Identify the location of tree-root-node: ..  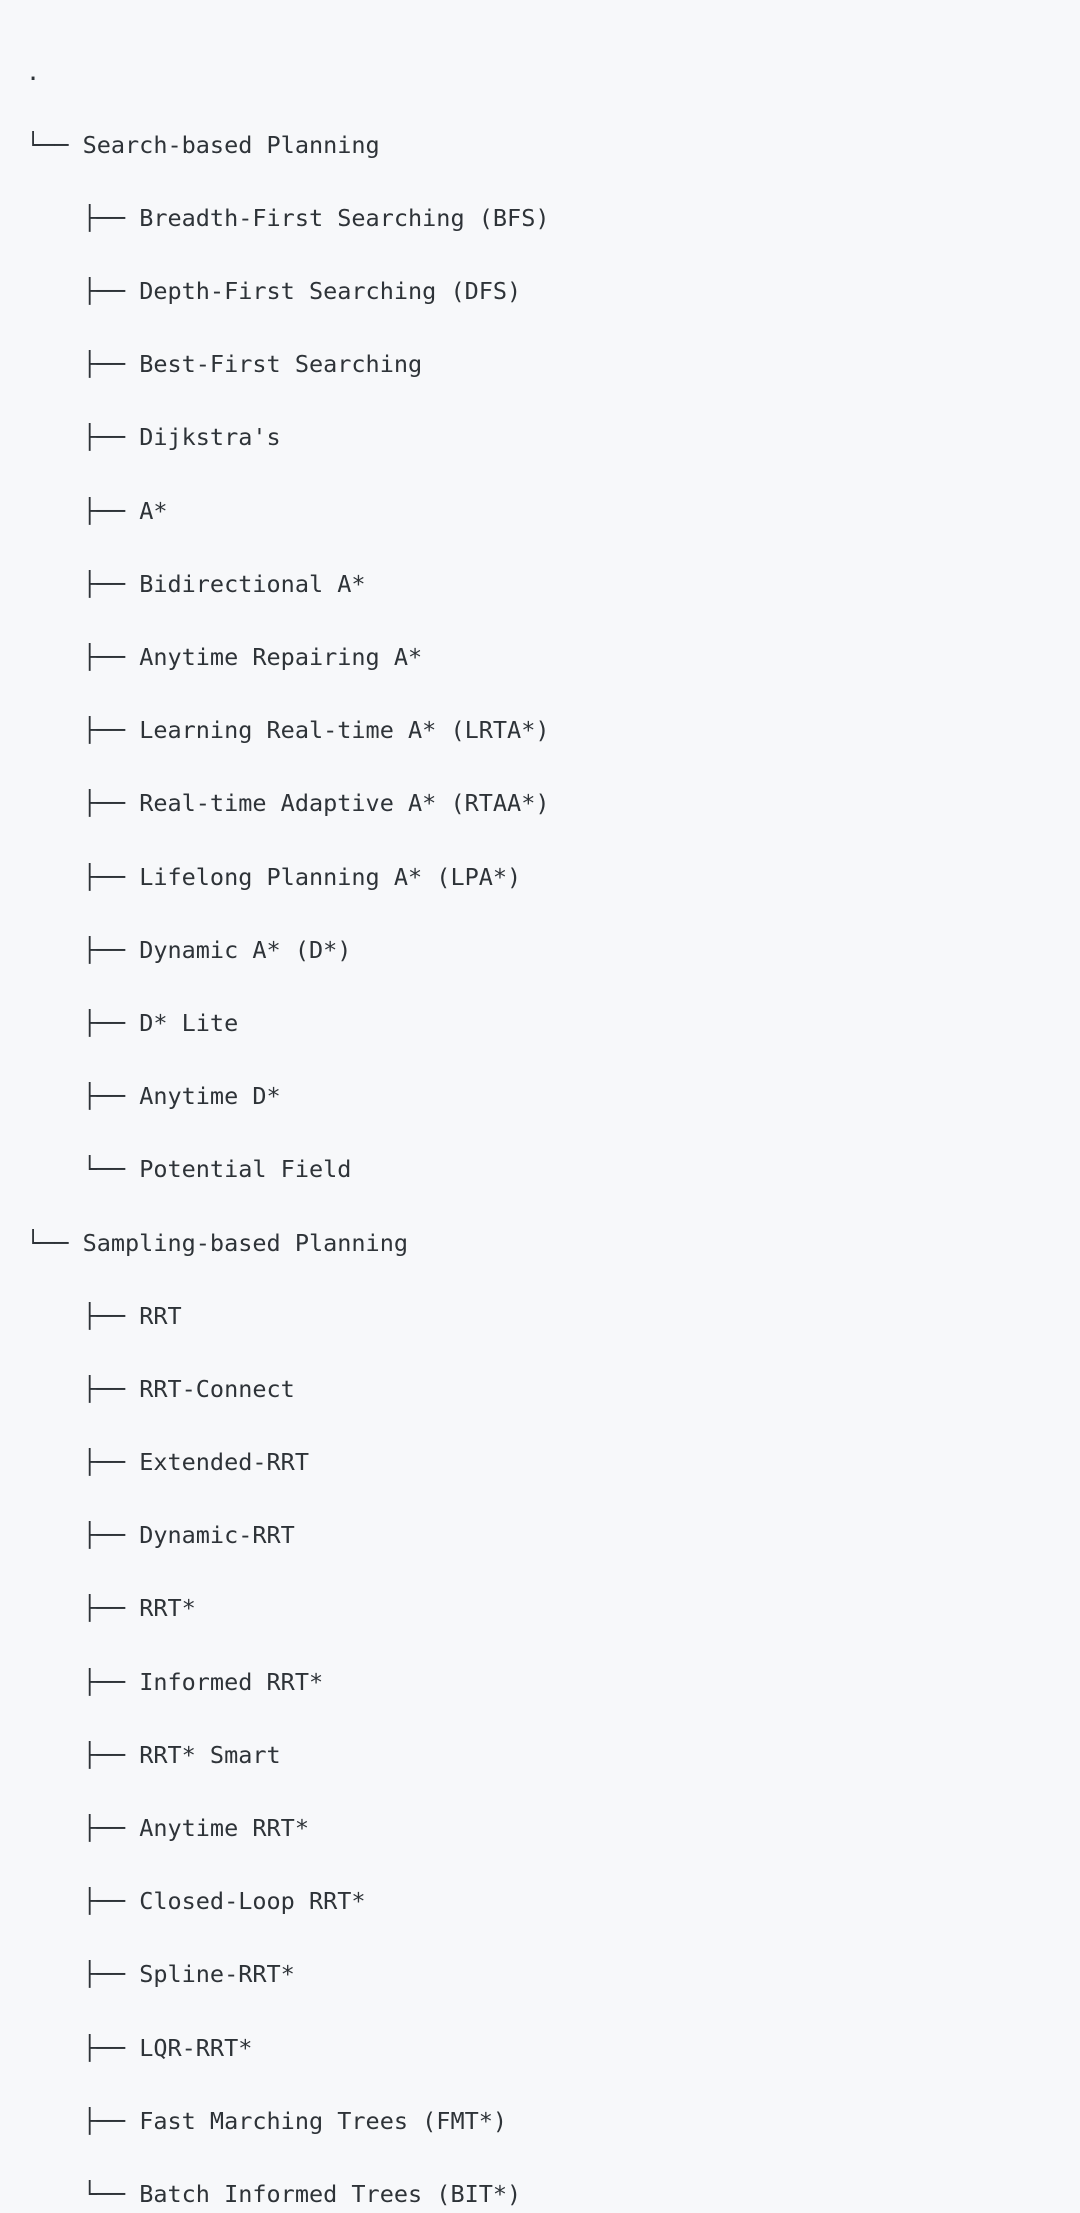
(288, 72).